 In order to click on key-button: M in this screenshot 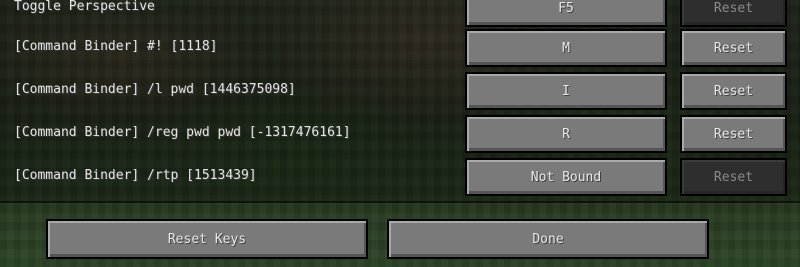, I will do `click(566, 48)`.